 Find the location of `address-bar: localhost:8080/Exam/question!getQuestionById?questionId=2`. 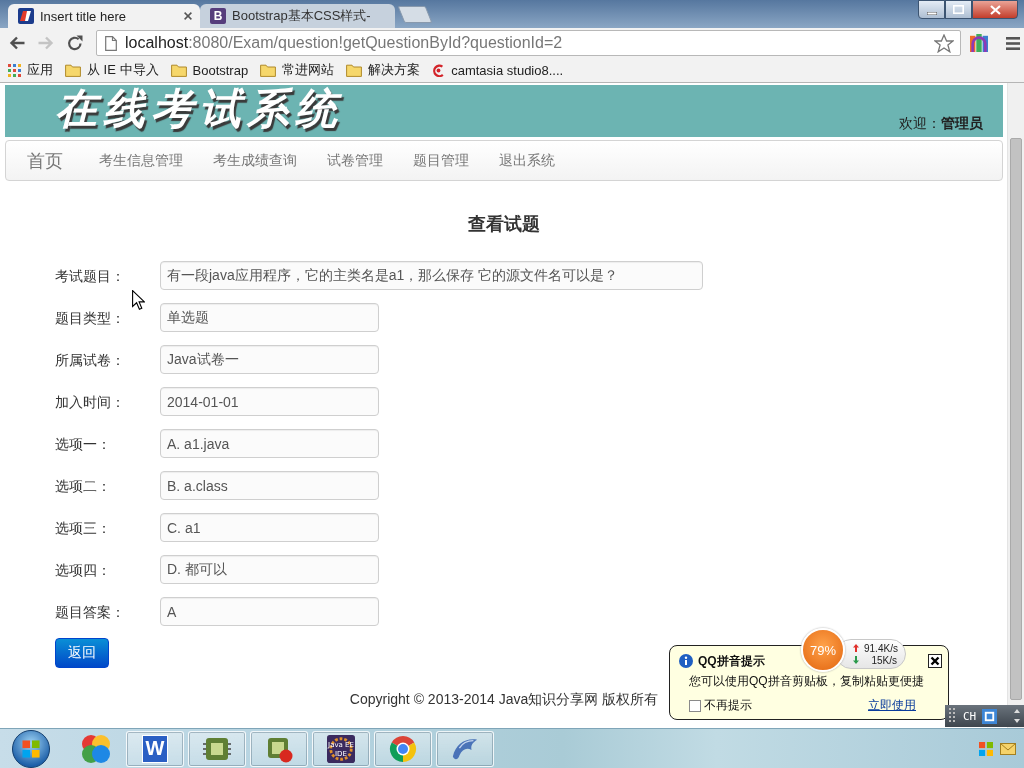

address-bar: localhost:8080/Exam/question!getQuestionById?questionId=2 is located at coordinates (528, 43).